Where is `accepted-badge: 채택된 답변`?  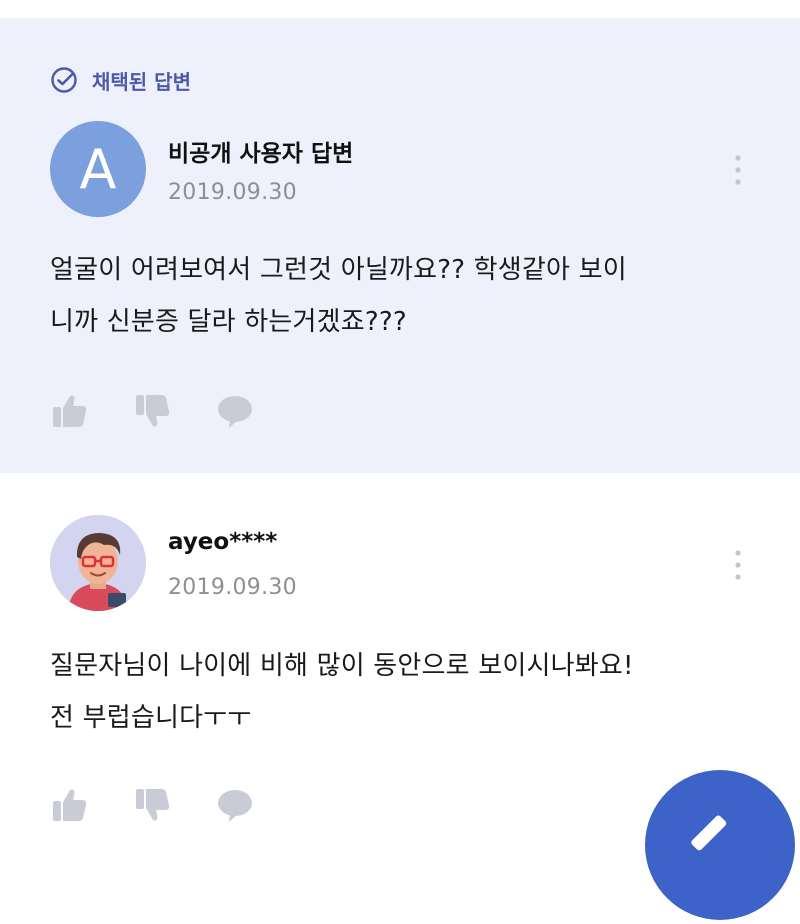
accepted-badge: 채택된 답변 is located at coordinates (120, 80).